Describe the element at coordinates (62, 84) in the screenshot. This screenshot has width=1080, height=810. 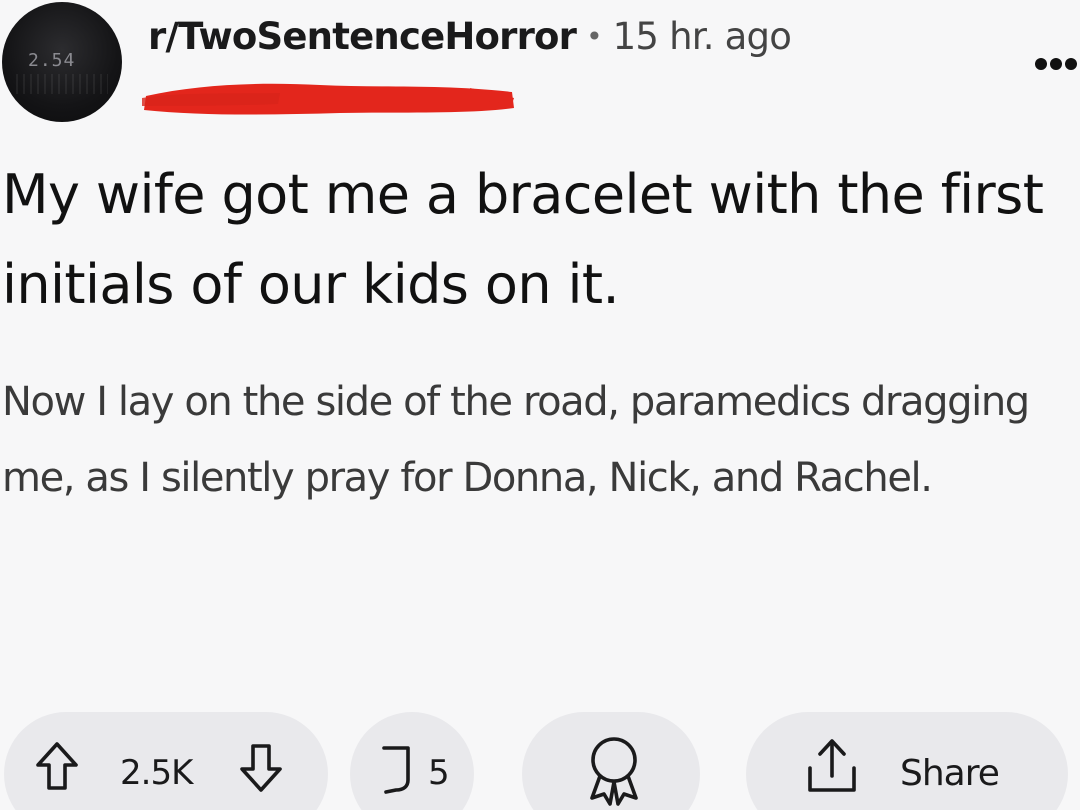
I see `avatar-texture` at that location.